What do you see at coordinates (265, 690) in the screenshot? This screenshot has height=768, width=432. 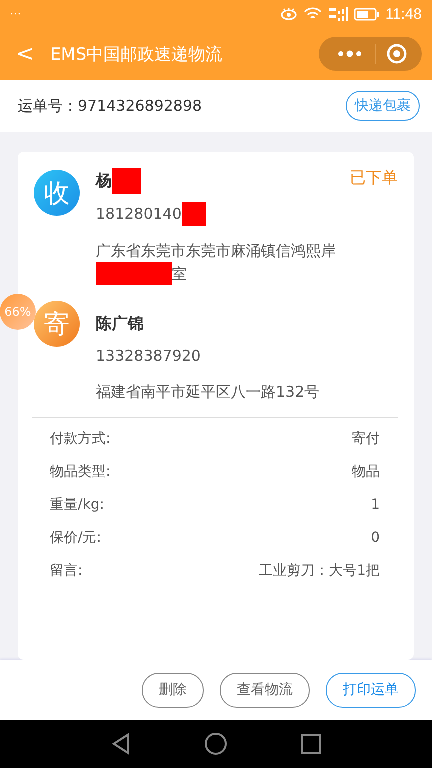 I see `action-button: 查看物流` at bounding box center [265, 690].